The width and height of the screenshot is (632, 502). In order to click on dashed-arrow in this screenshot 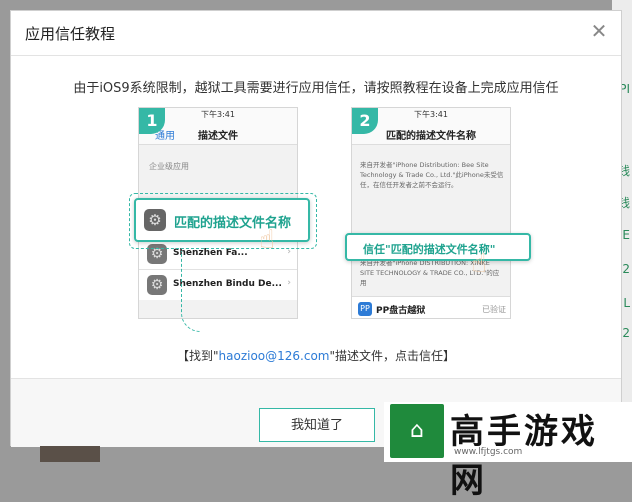, I will do `click(190, 291)`.